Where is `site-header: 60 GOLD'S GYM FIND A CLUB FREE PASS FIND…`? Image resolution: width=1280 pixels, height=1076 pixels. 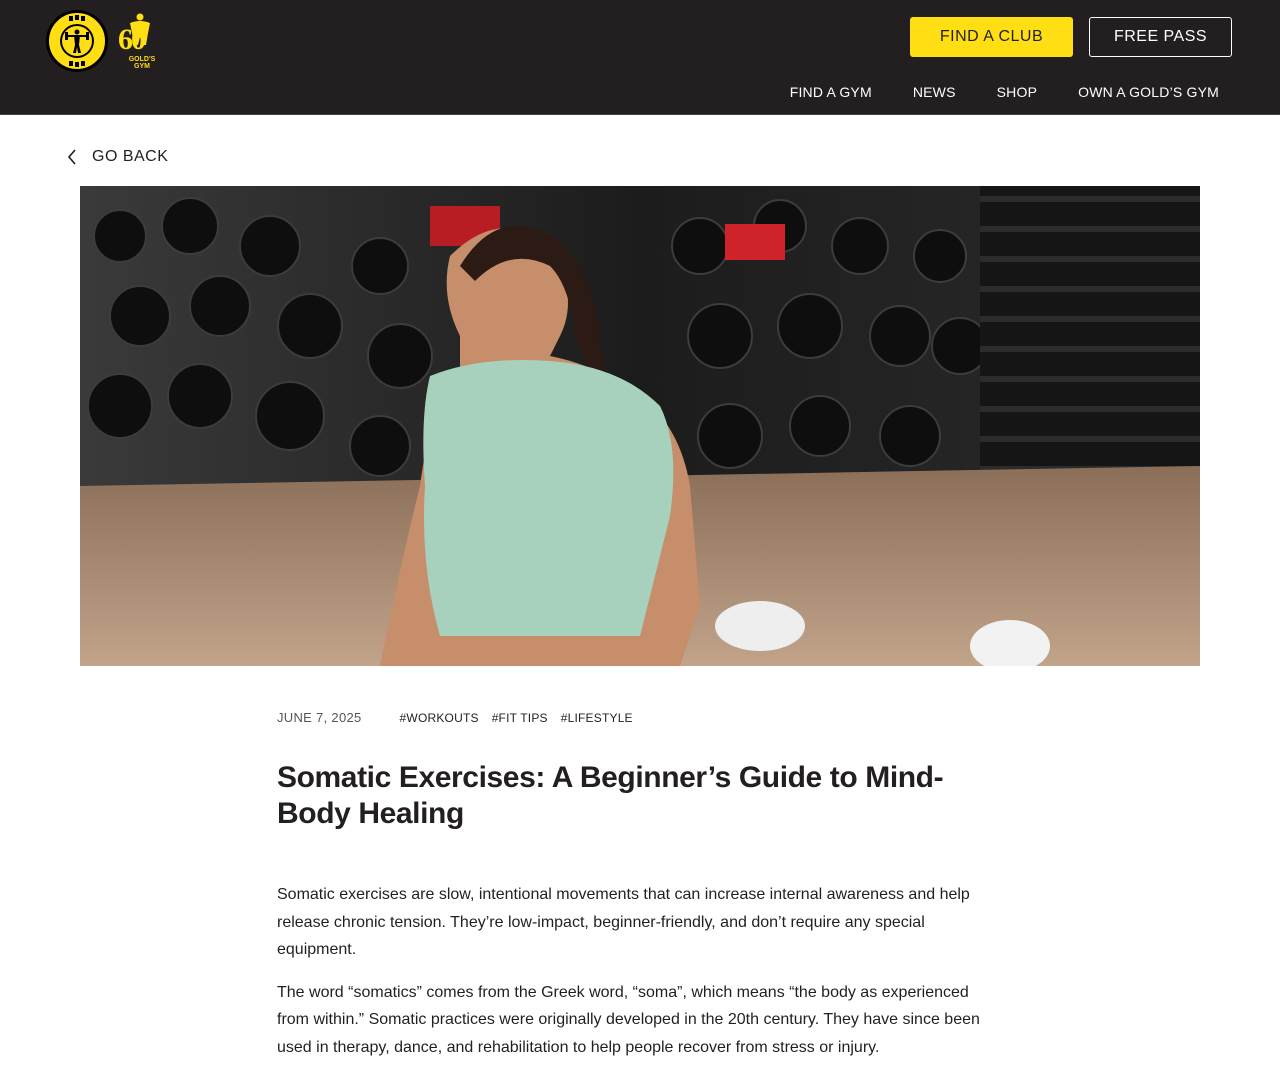
site-header: 60 GOLD'S GYM FIND A CLUB FREE PASS FIND… is located at coordinates (640, 57).